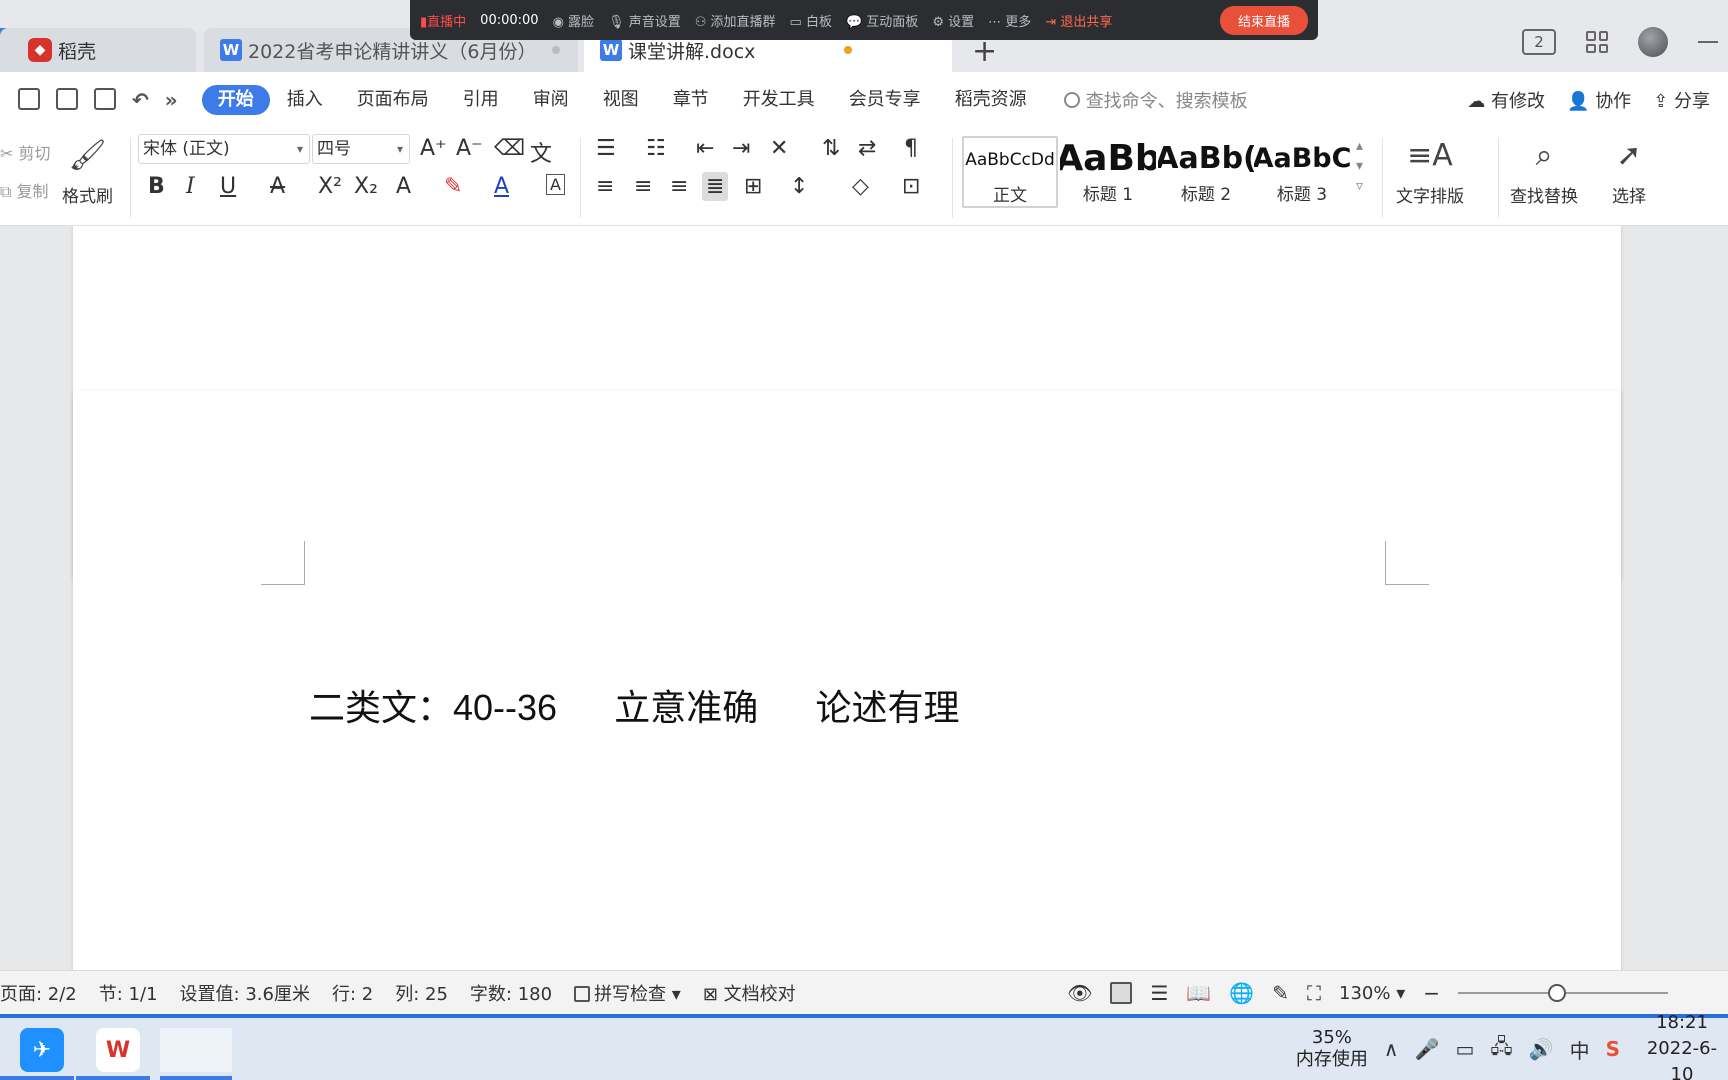 This screenshot has height=1080, width=1728. Describe the element at coordinates (1597, 42) in the screenshot. I see `apps-grid-icon` at that location.